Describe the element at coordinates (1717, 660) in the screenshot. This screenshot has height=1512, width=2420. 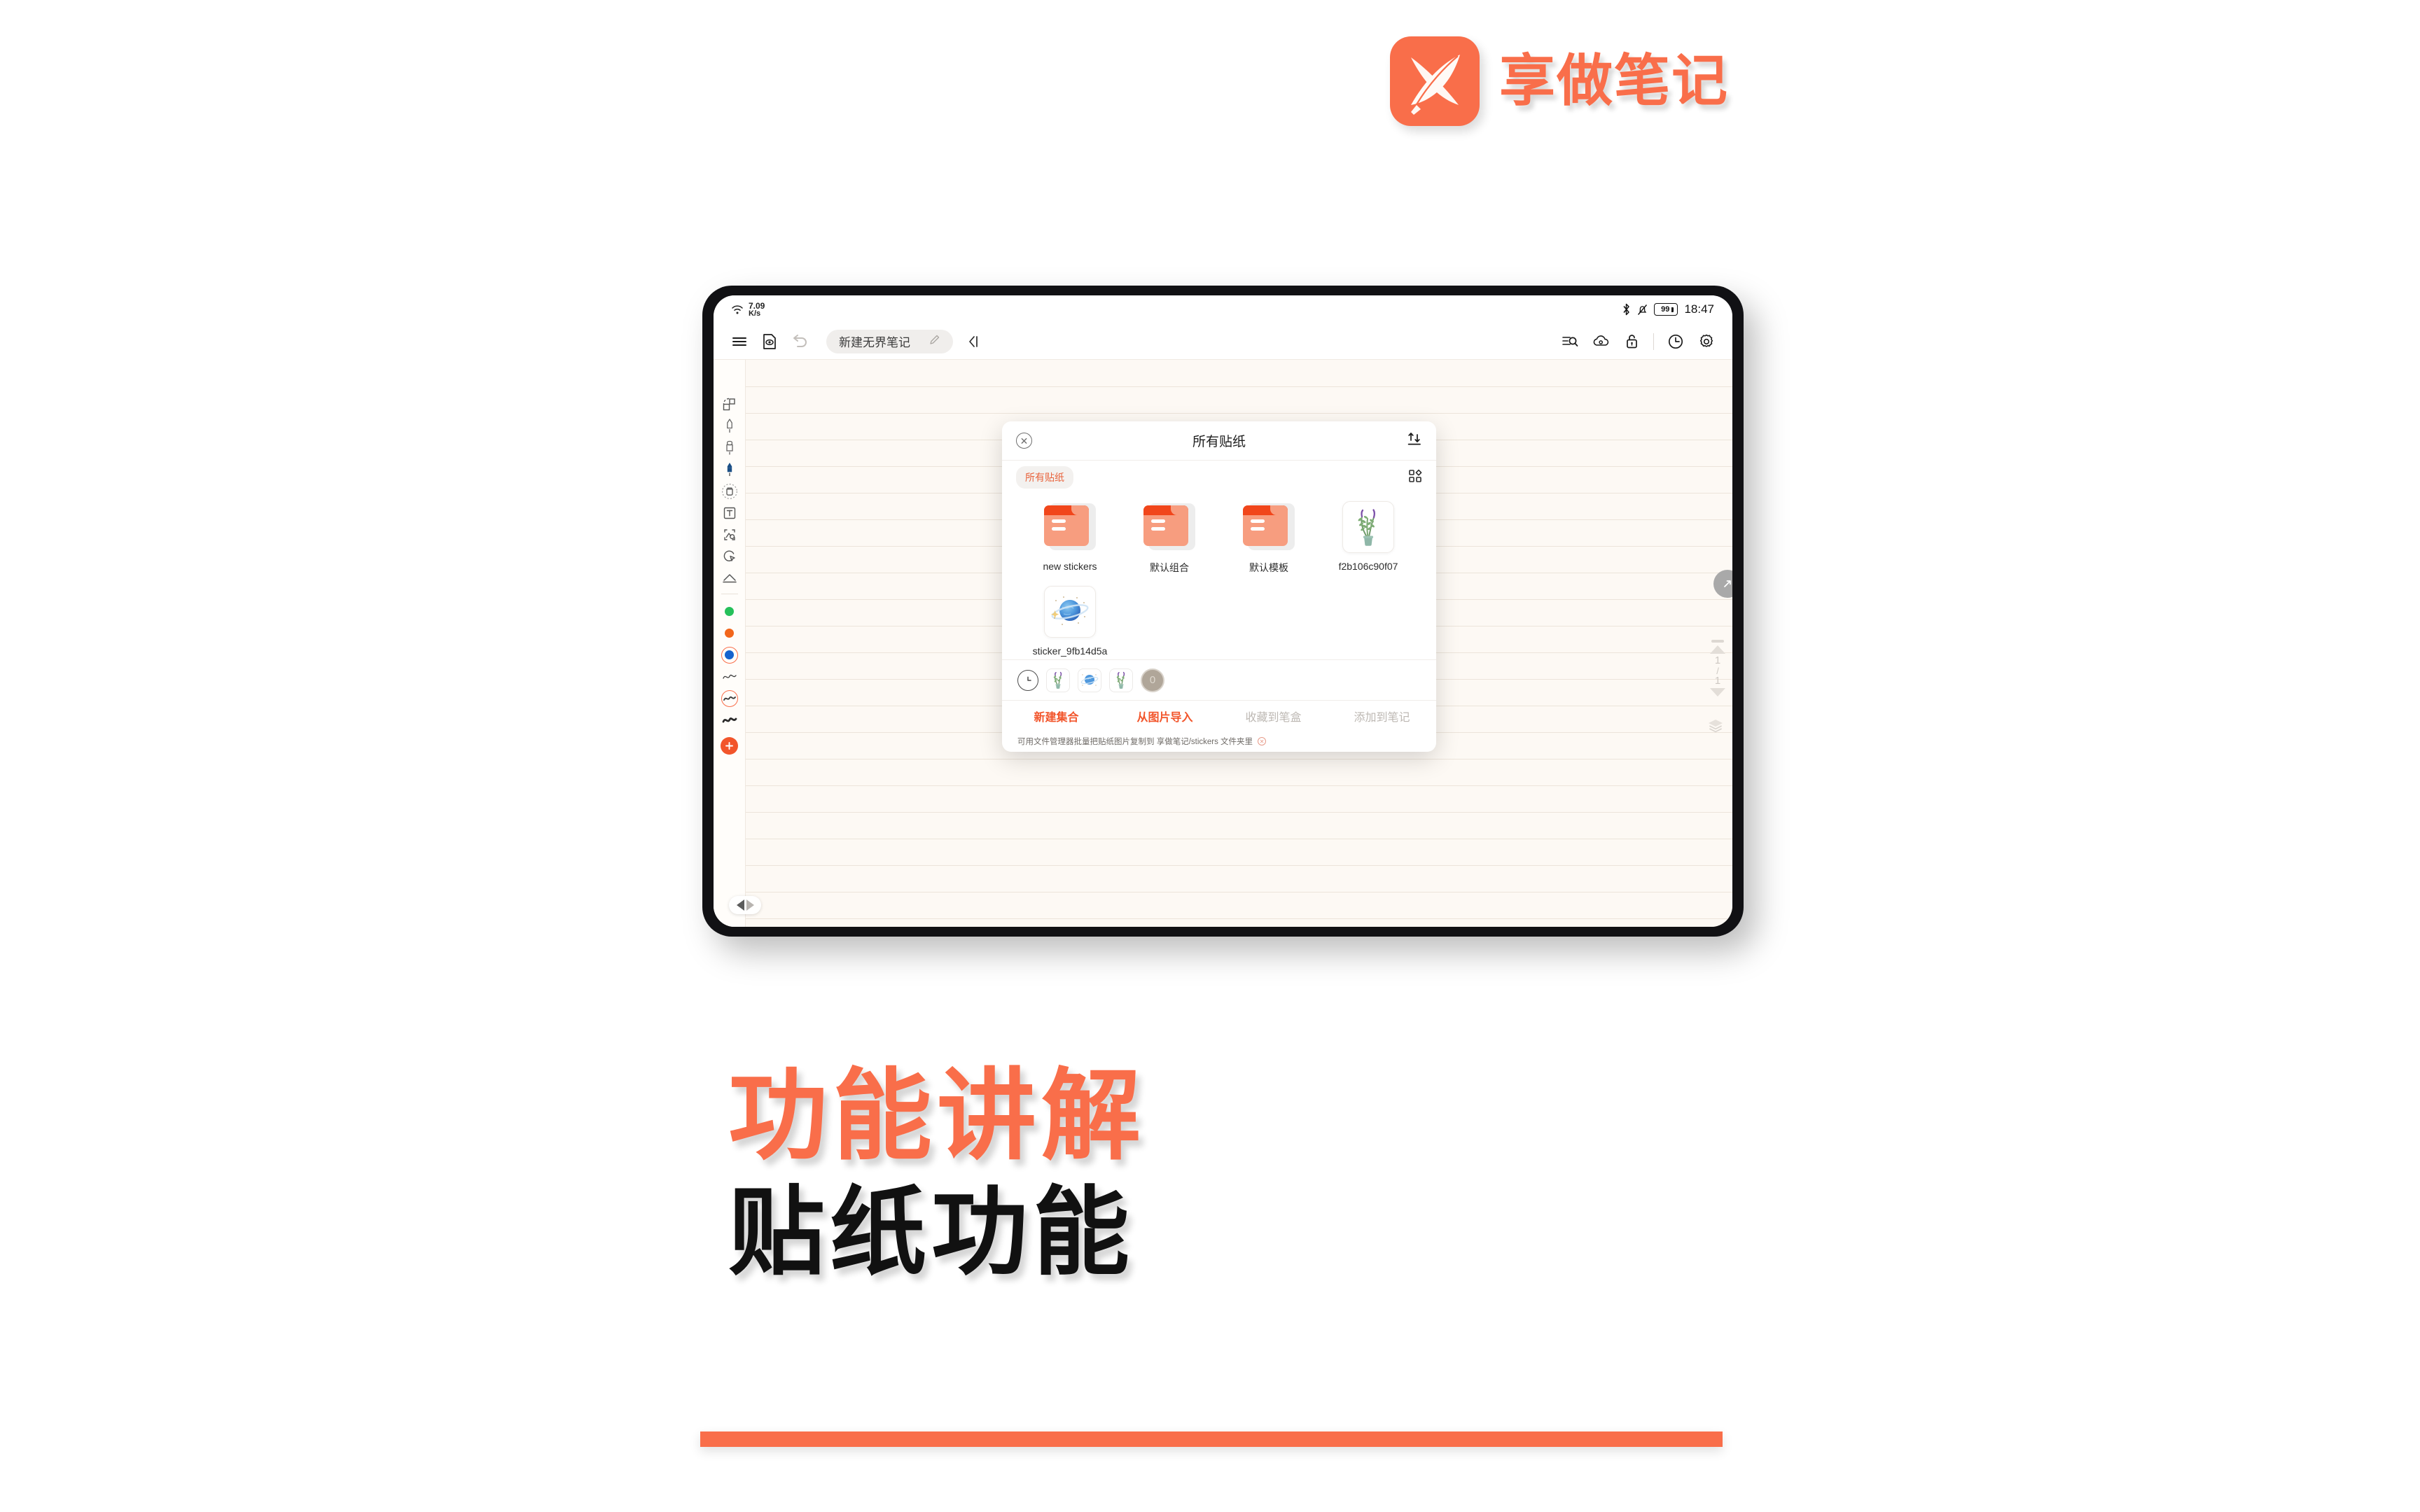
I see `page-current: 1` at that location.